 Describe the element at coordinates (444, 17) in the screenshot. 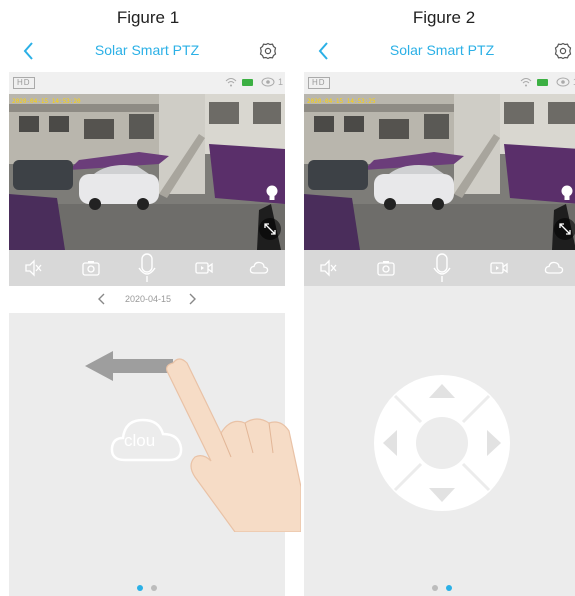

I see `figure-2-caption: Figure 2` at that location.